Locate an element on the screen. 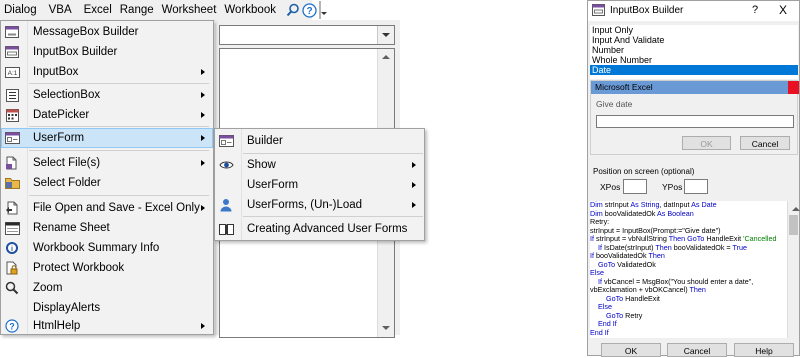 This screenshot has height=358, width=800. menu-item-label: File Open and Save - Excel Only is located at coordinates (116, 208).